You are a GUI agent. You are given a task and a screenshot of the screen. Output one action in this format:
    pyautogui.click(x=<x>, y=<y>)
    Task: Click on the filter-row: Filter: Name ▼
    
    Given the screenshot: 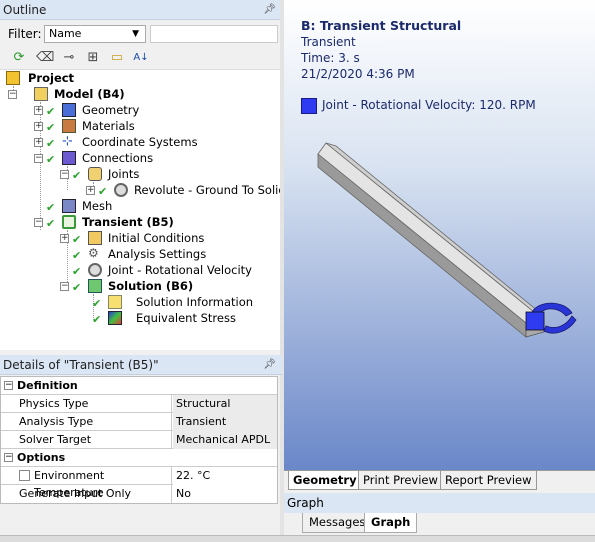 What is the action you would take?
    pyautogui.click(x=141, y=34)
    